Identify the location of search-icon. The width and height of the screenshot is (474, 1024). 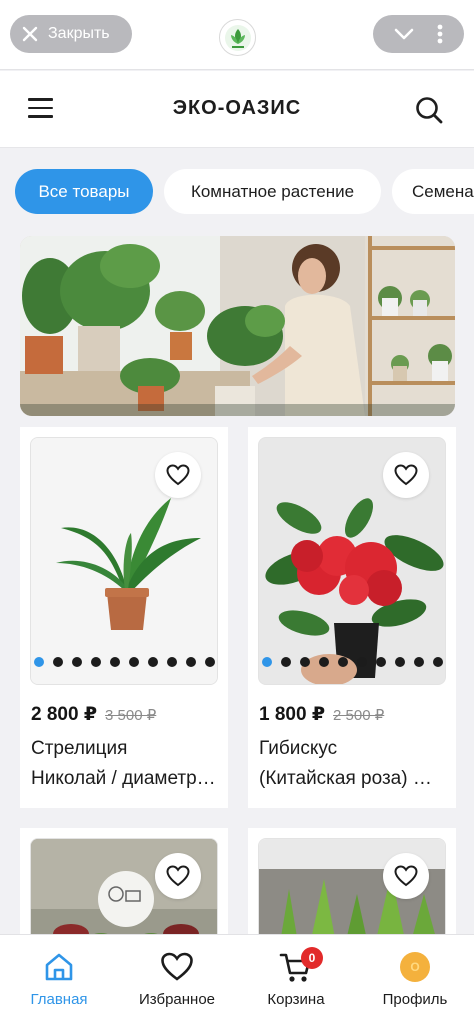
(429, 110).